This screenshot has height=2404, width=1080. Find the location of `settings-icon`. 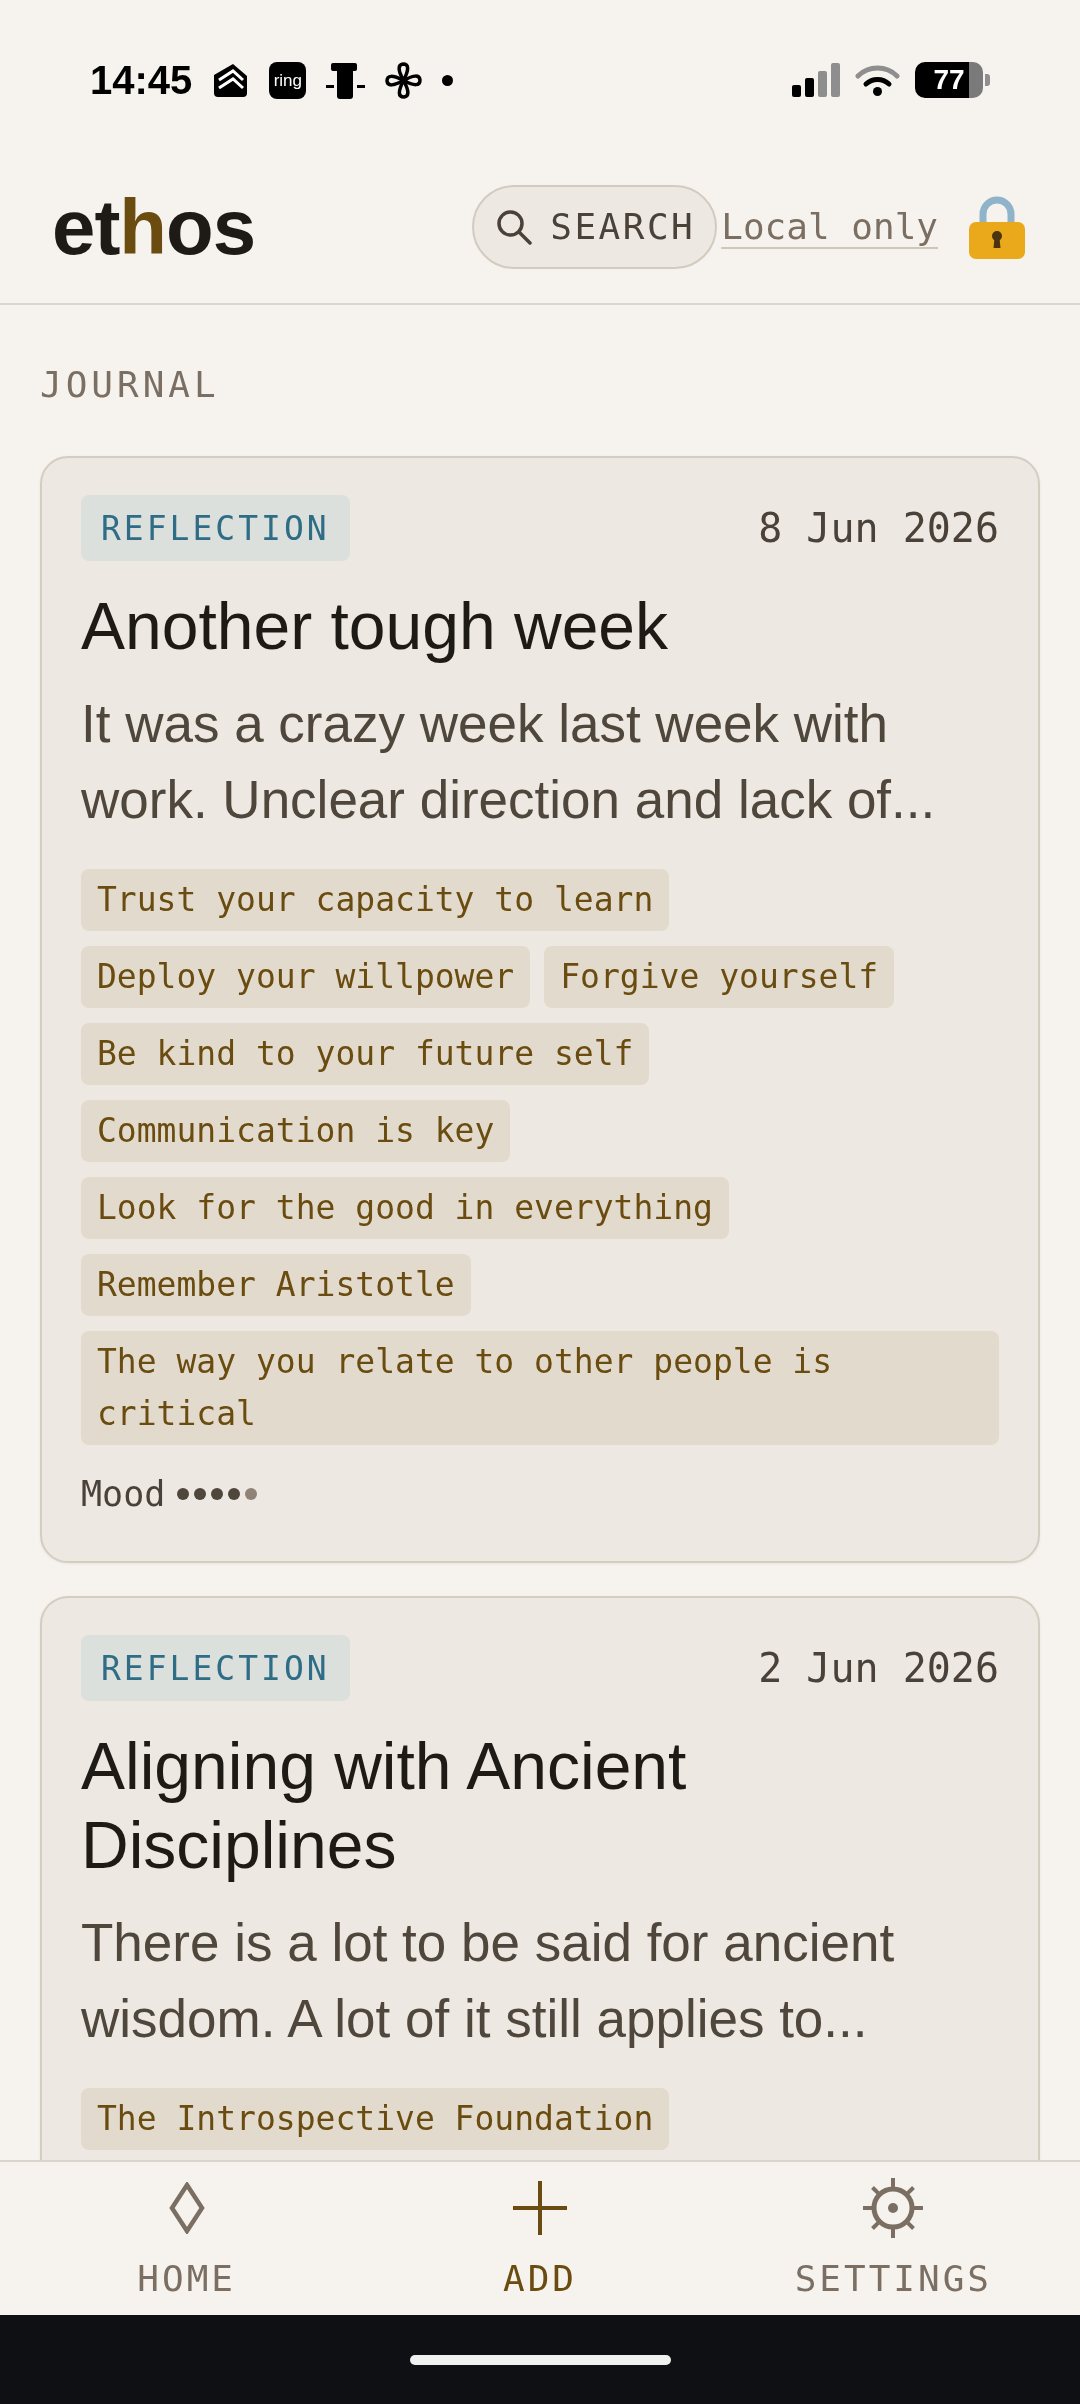

settings-icon is located at coordinates (893, 2208).